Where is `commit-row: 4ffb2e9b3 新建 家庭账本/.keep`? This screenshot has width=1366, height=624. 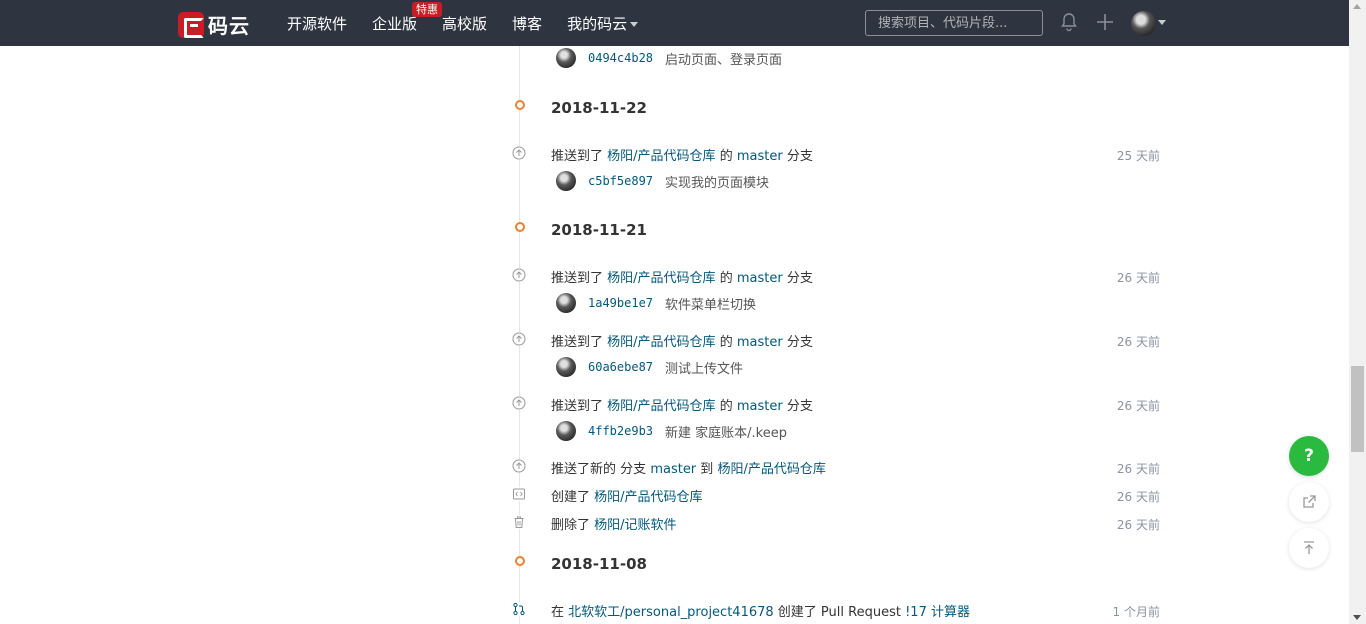 commit-row: 4ffb2e9b3 新建 家庭账本/.keep is located at coordinates (671, 431).